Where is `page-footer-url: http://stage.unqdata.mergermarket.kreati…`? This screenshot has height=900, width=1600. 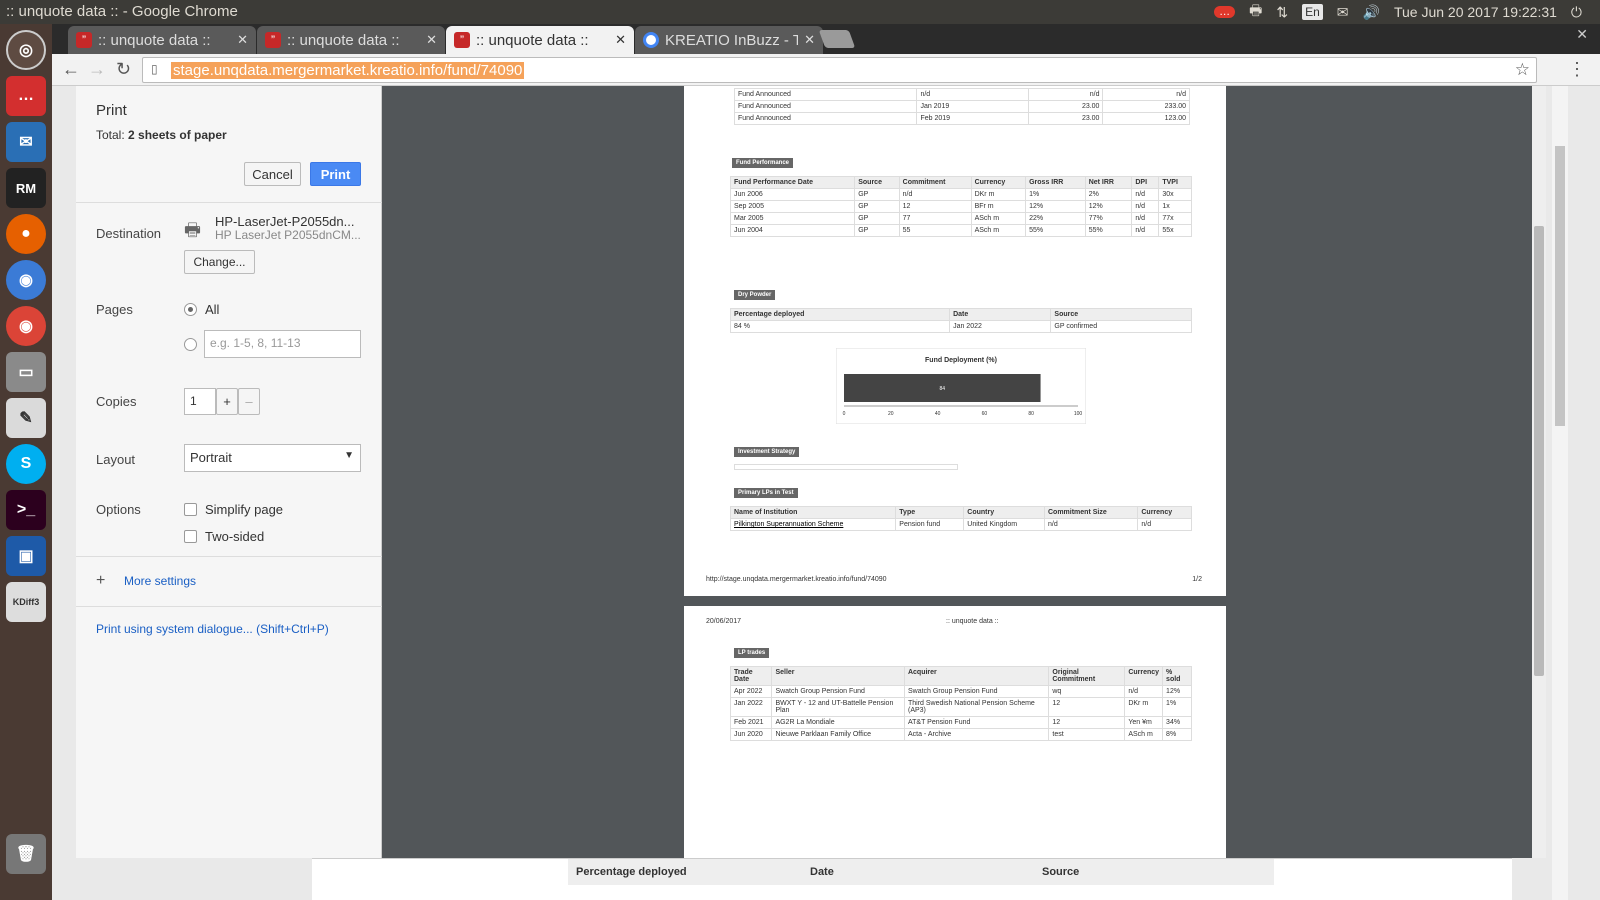 page-footer-url: http://stage.unqdata.mergermarket.kreati… is located at coordinates (796, 579).